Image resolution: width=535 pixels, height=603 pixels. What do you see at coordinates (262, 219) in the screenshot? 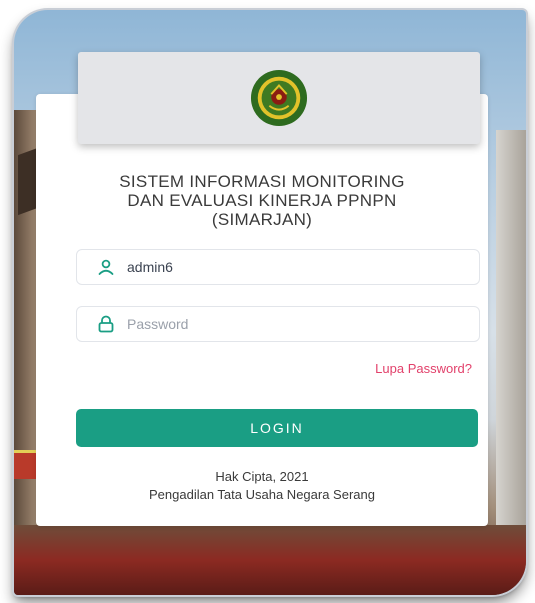
I see `title-line-3: (SIMARJAN)` at bounding box center [262, 219].